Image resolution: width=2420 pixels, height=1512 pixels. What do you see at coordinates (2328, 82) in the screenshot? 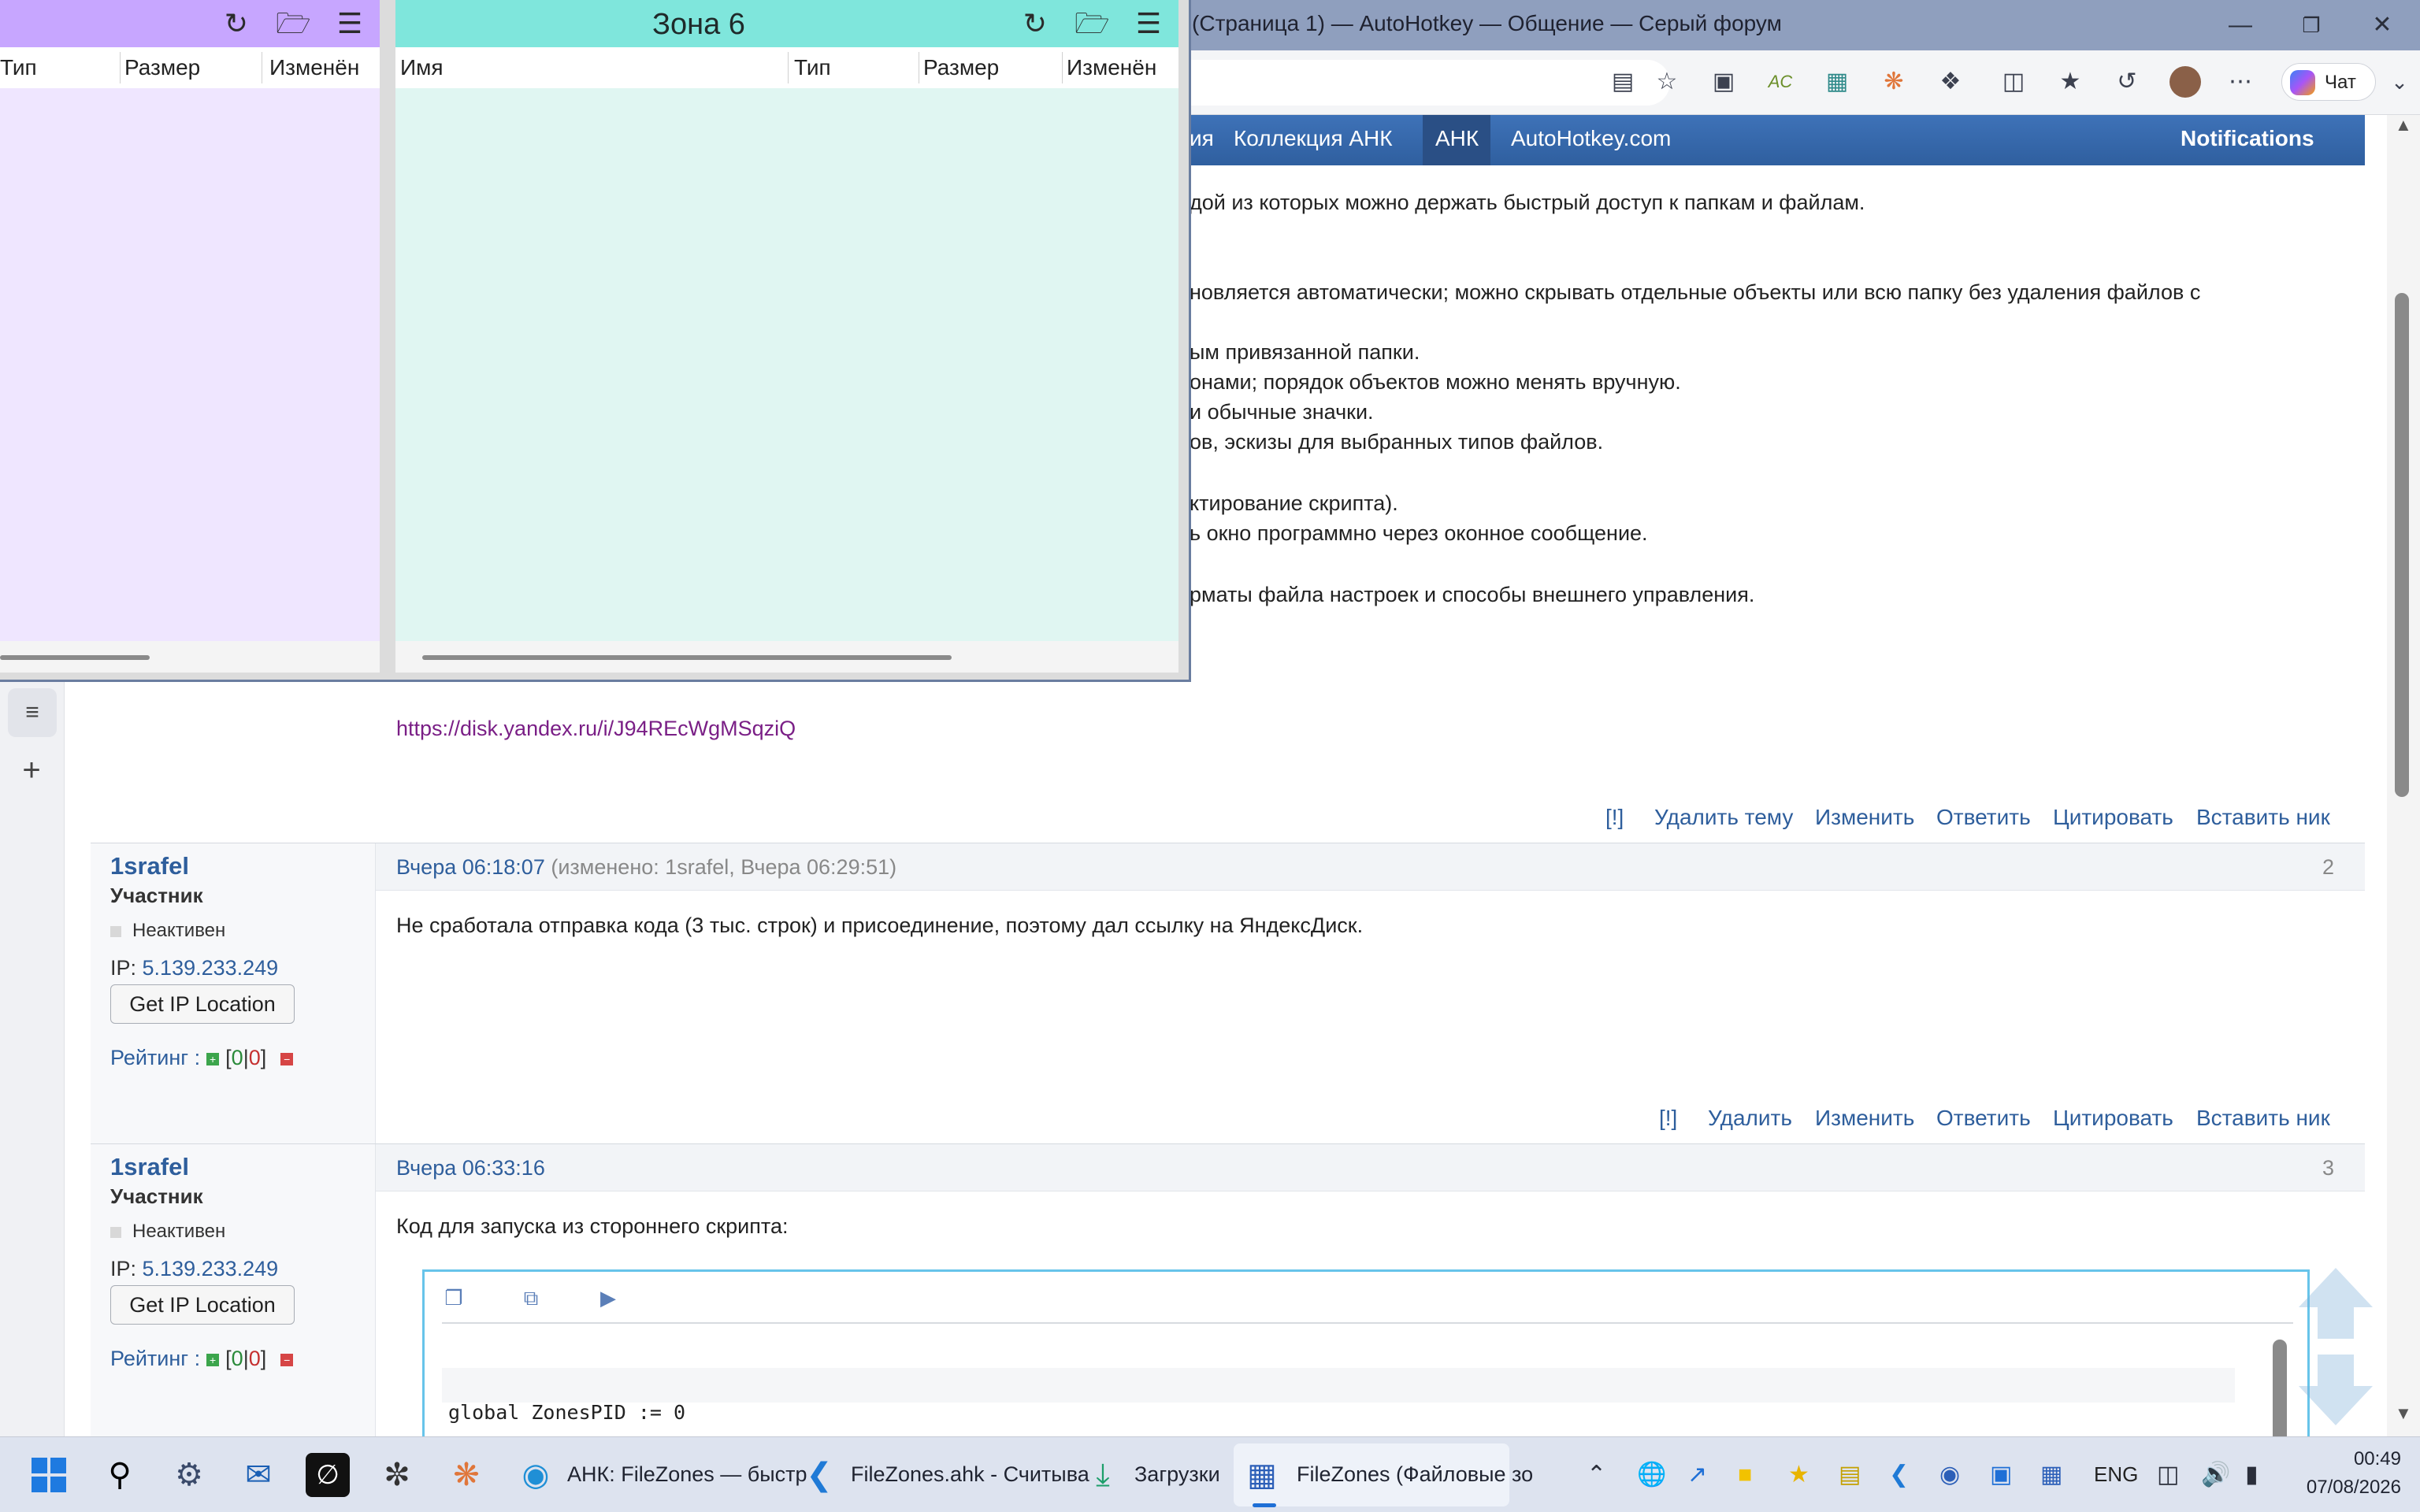
I see `copilot-chat-button: Чат` at bounding box center [2328, 82].